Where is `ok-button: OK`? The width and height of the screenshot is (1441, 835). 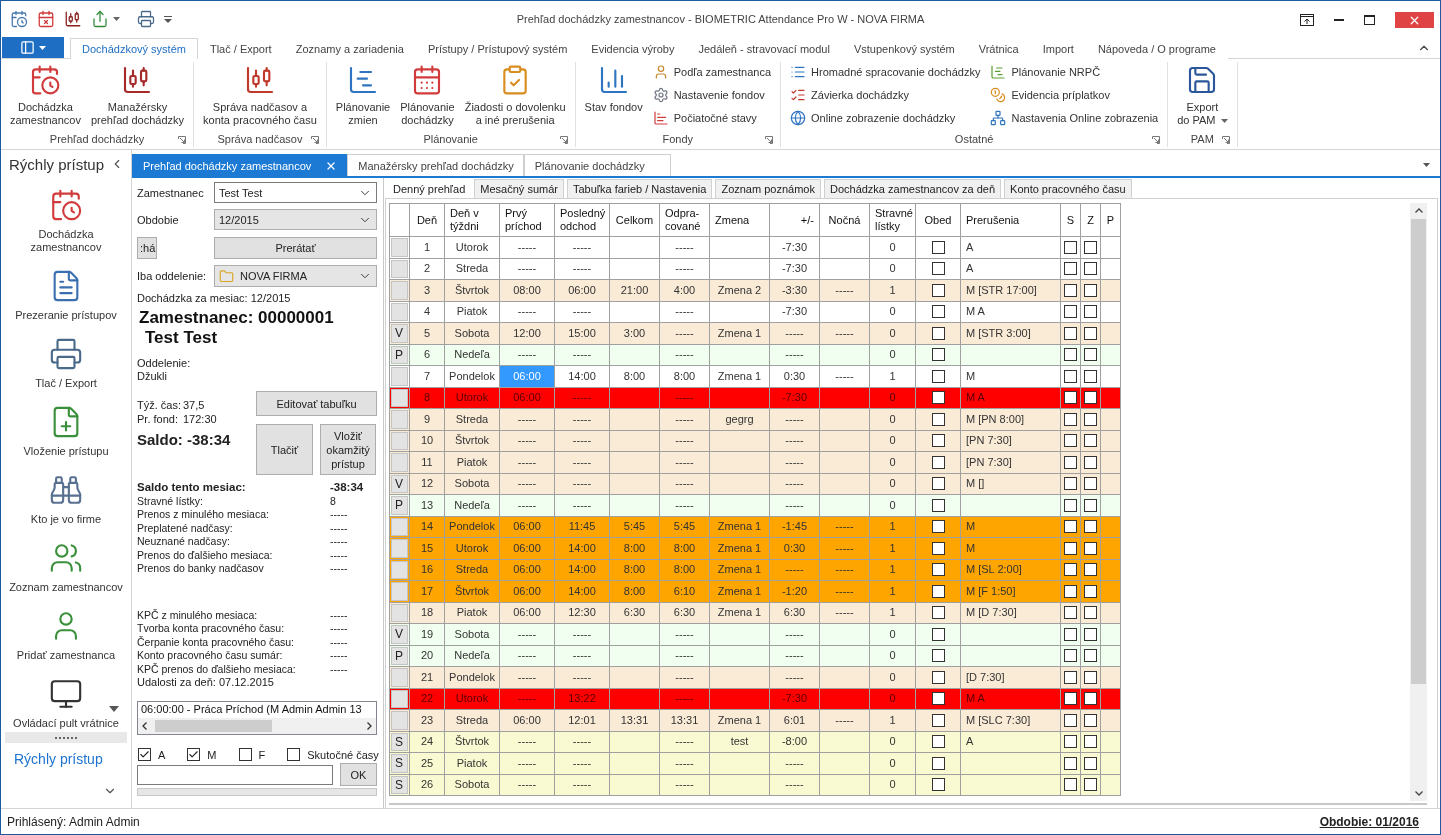 ok-button: OK is located at coordinates (358, 774).